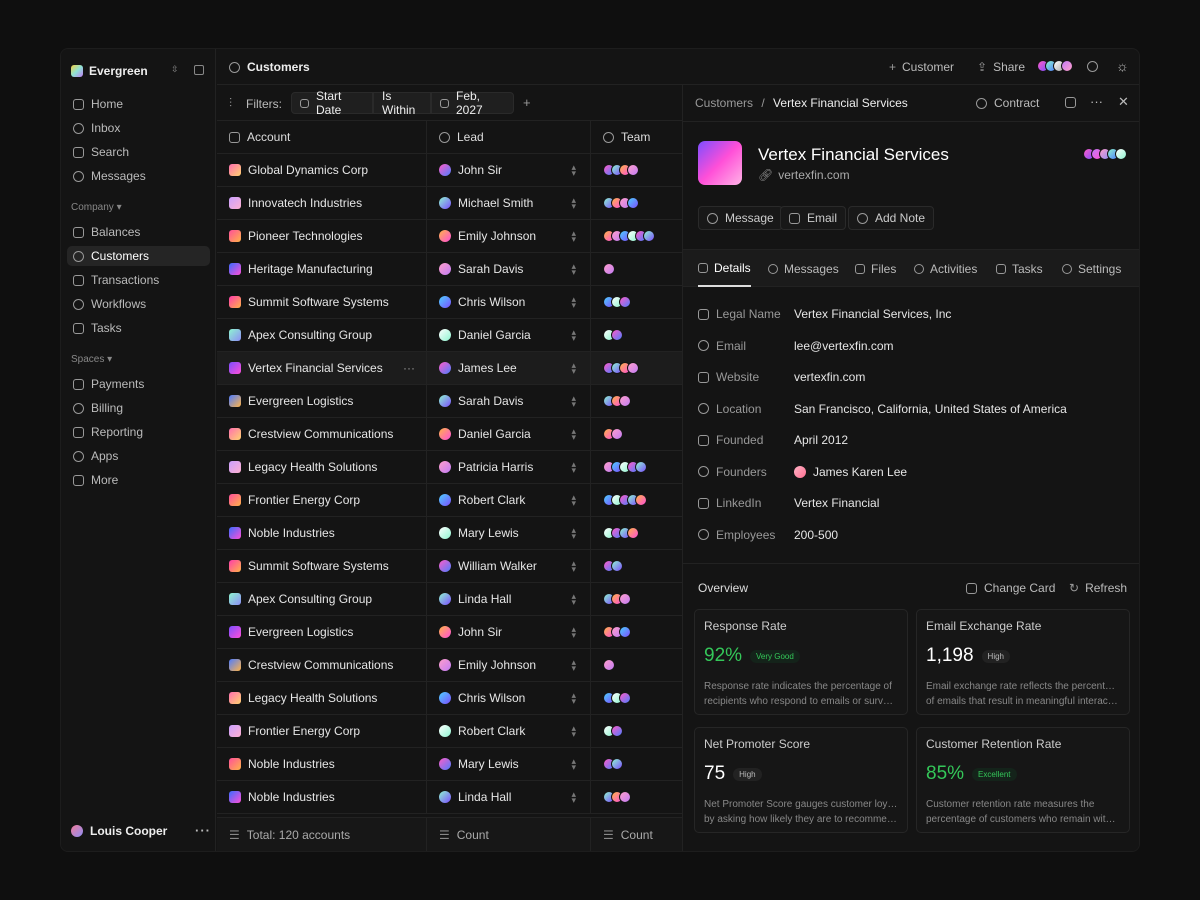 The height and width of the screenshot is (900, 1200). Describe the element at coordinates (1070, 102) in the screenshot. I see `panel-layout-icon` at that location.